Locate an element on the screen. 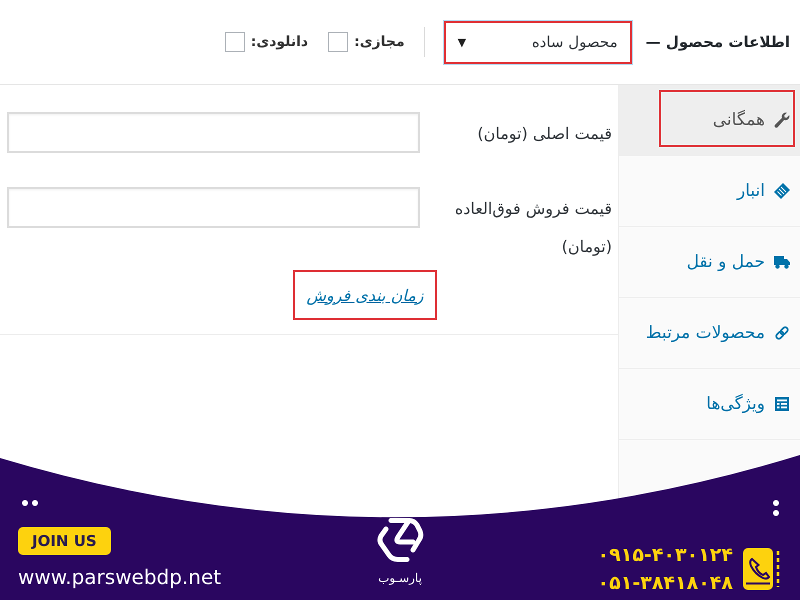  sidebar-tab: حمل و نقل is located at coordinates (709, 262).